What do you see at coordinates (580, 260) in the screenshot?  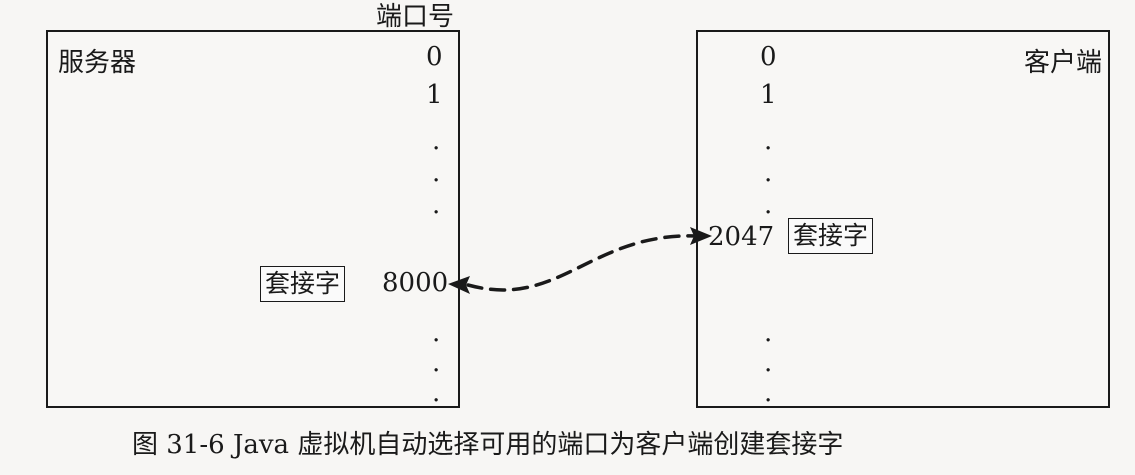 I see `connection-arrow` at bounding box center [580, 260].